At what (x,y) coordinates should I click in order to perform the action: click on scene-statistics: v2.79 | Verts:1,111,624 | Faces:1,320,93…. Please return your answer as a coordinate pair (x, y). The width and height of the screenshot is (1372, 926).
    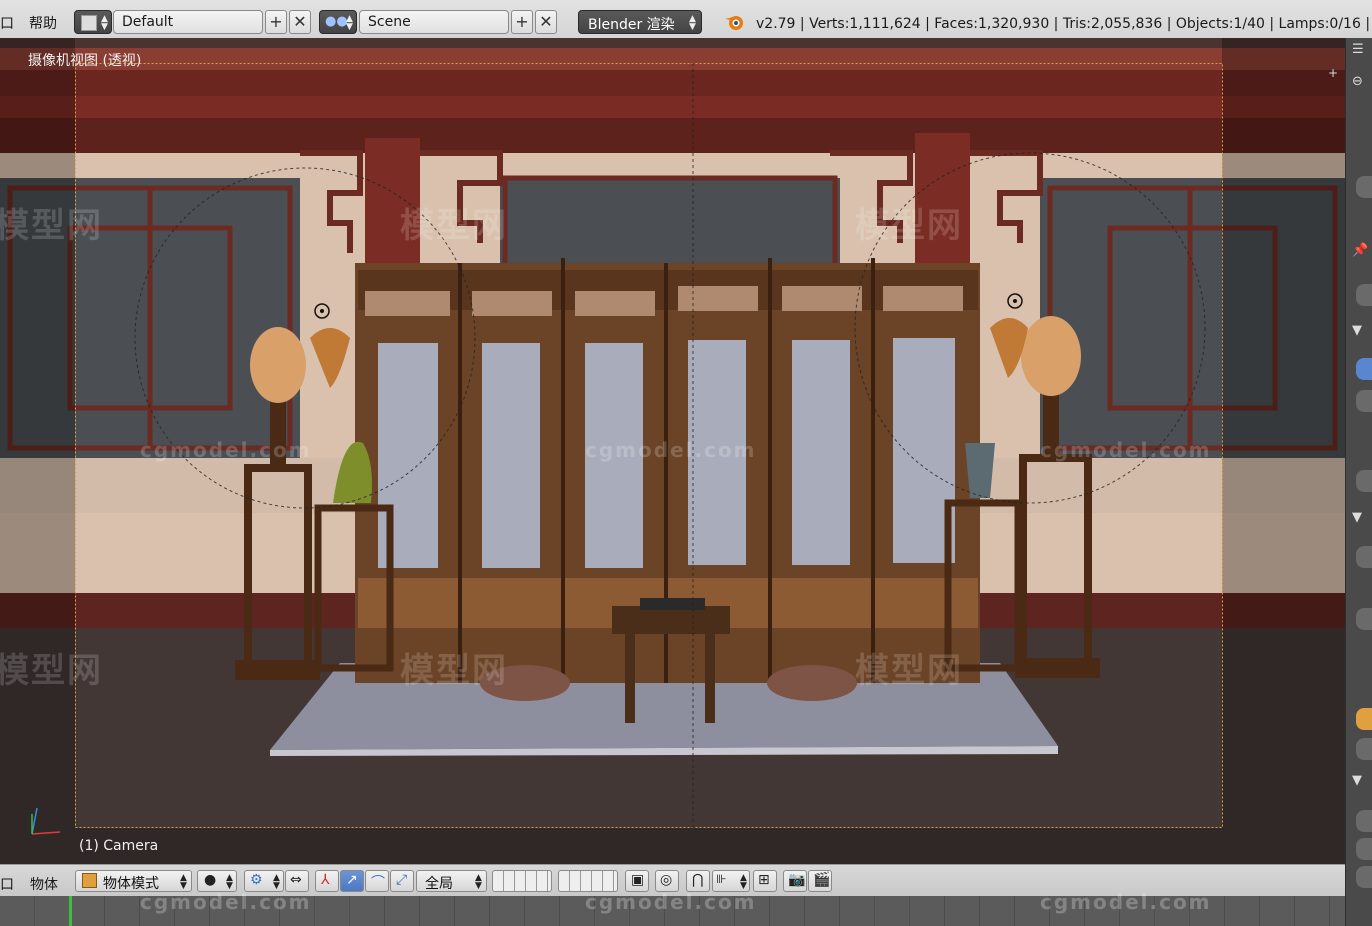
    Looking at the image, I should click on (1064, 24).